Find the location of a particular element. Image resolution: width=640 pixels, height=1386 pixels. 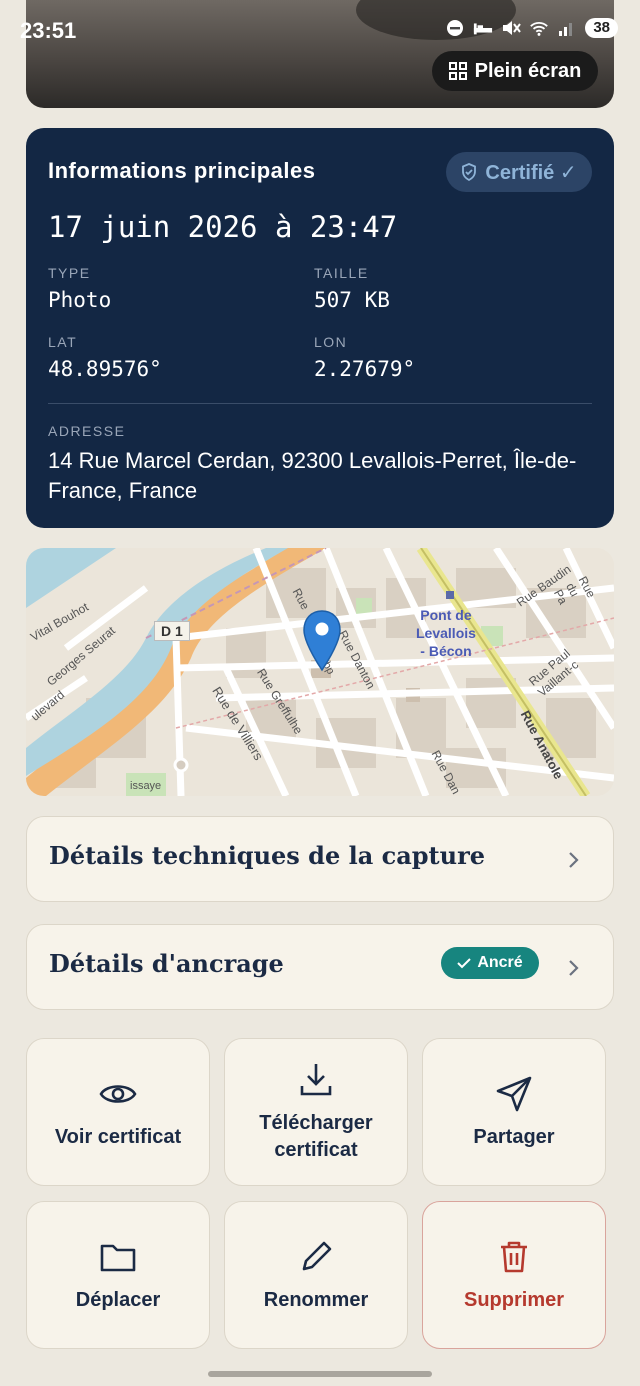

wifi-icon is located at coordinates (539, 28).